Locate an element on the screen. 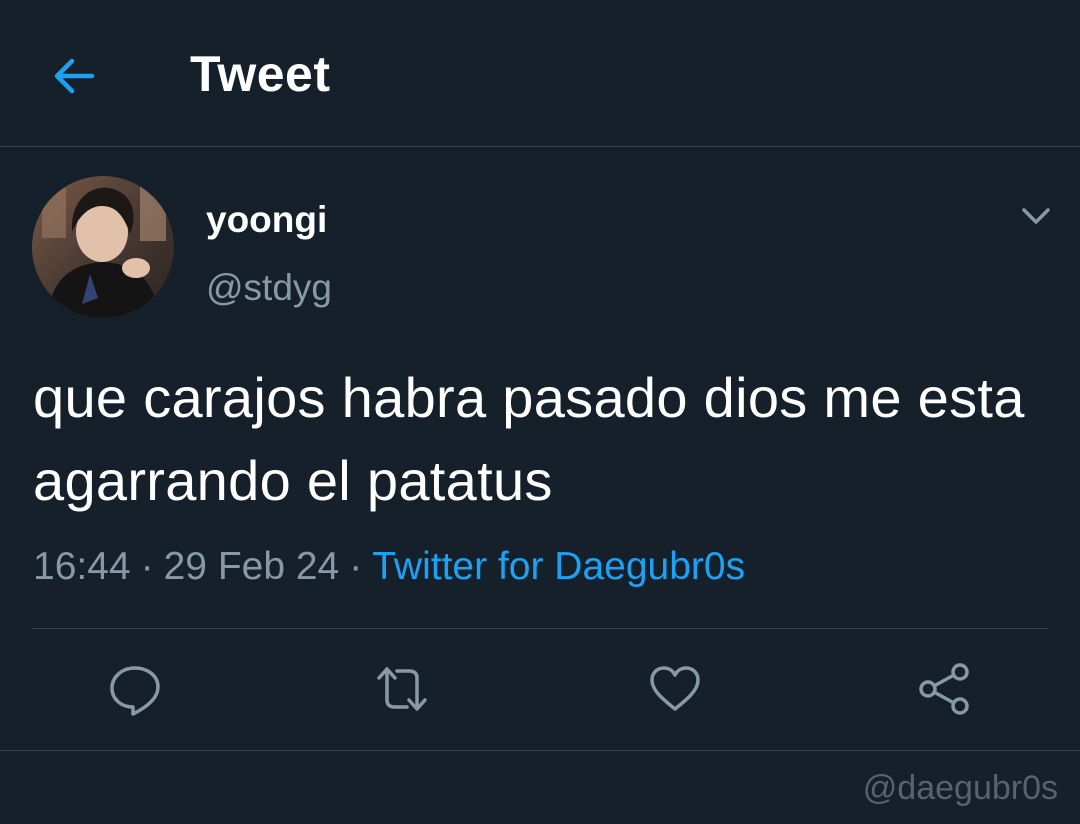  tweet-metadata: 16:44 · 29 Feb 24 · Twitter for Daegubr0s is located at coordinates (389, 567).